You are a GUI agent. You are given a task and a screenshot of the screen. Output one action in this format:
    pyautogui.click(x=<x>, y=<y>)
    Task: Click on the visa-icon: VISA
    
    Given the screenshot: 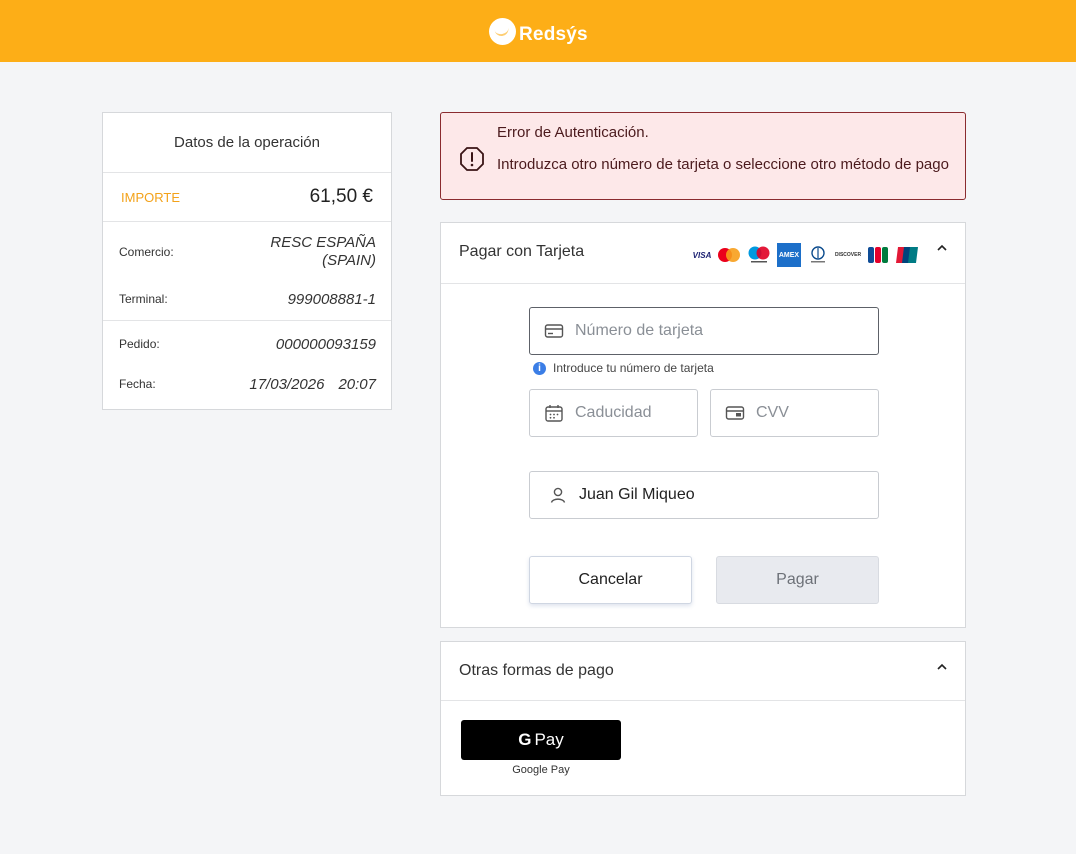 What is the action you would take?
    pyautogui.click(x=702, y=255)
    